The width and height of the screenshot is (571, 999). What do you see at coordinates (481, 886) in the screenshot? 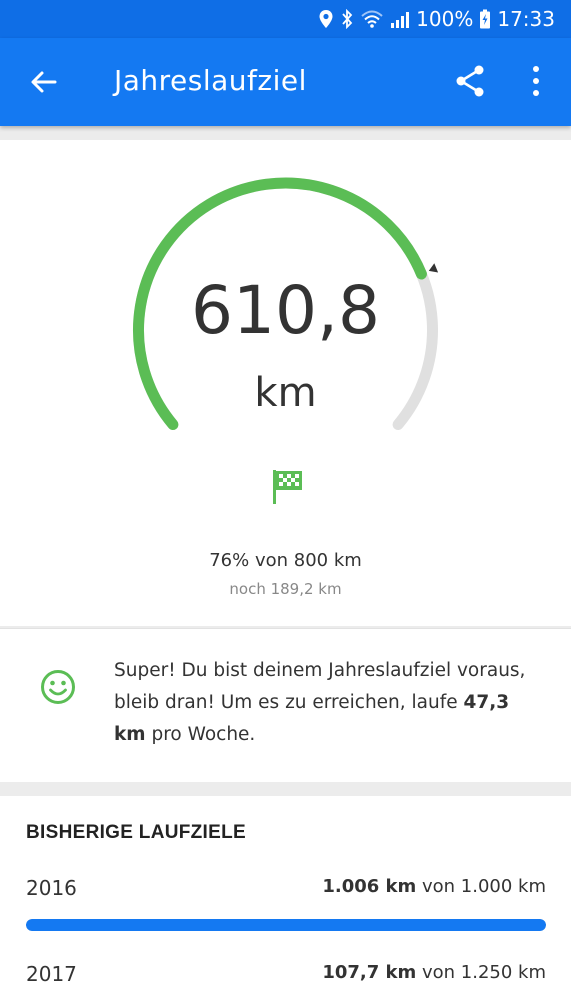
I see `goal-target: von 1.000 km` at bounding box center [481, 886].